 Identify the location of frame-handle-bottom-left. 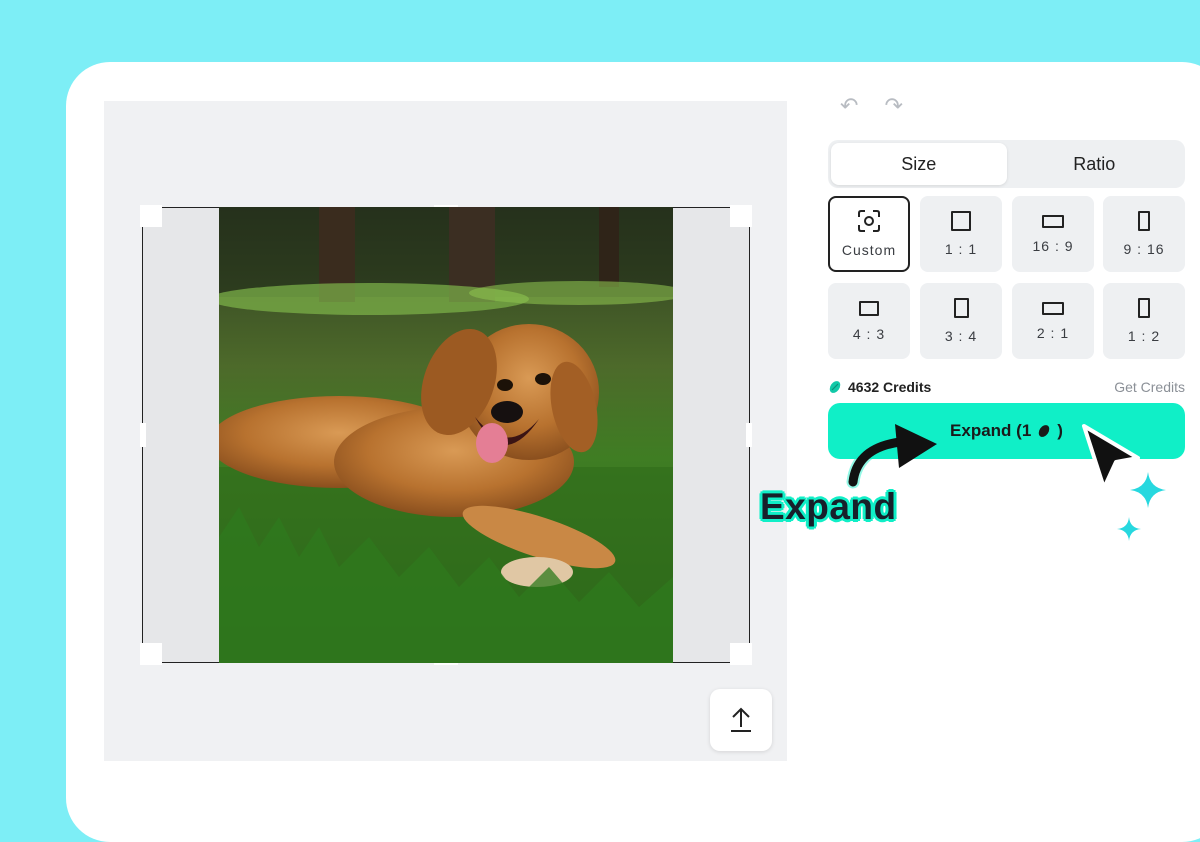
(151, 654).